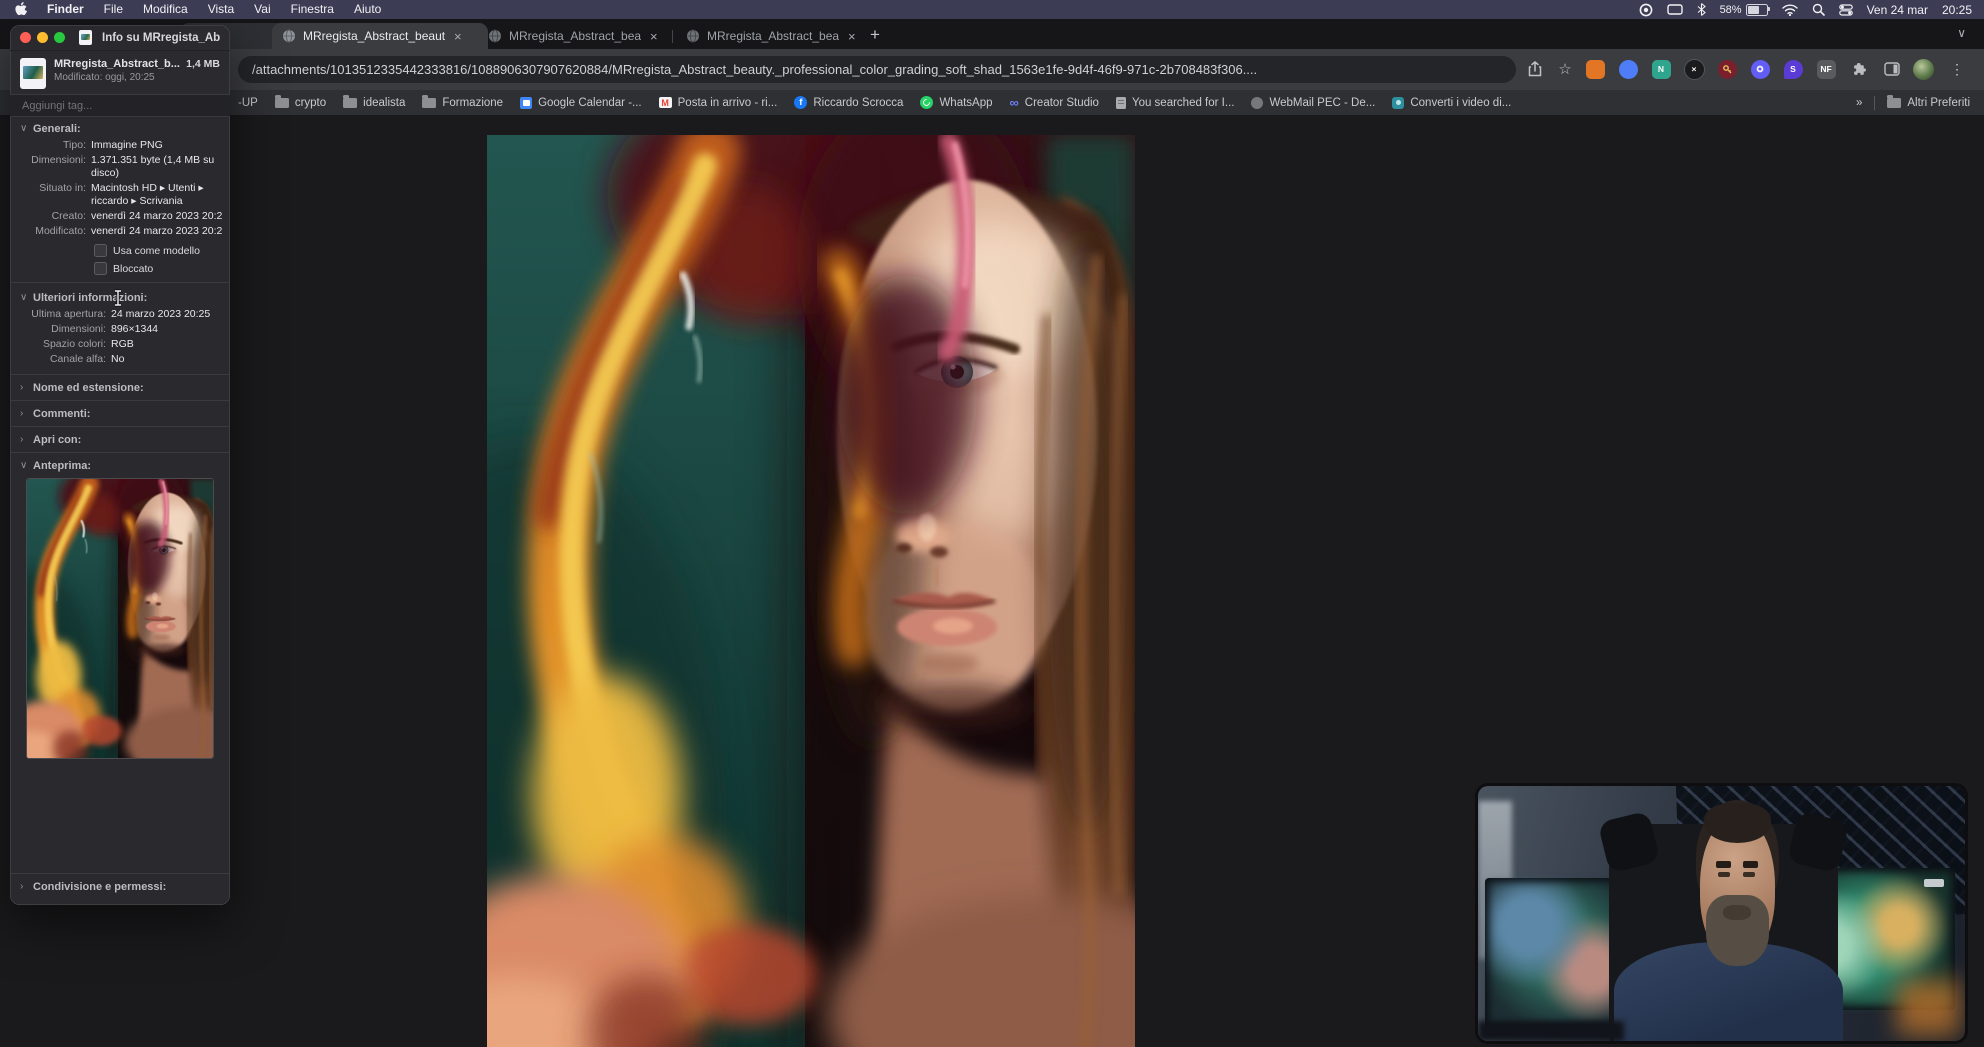  I want to click on control-center-icon, so click(1845, 9).